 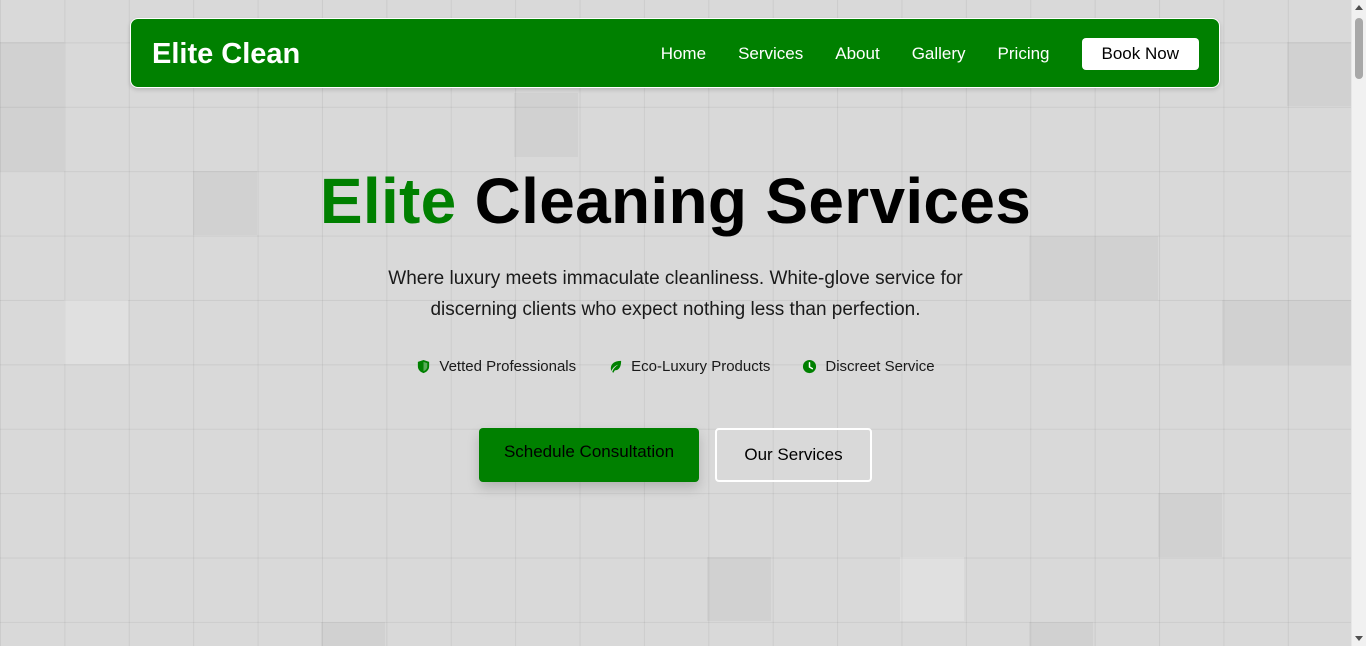 I want to click on feature-label: Vetted Professionals, so click(x=508, y=366).